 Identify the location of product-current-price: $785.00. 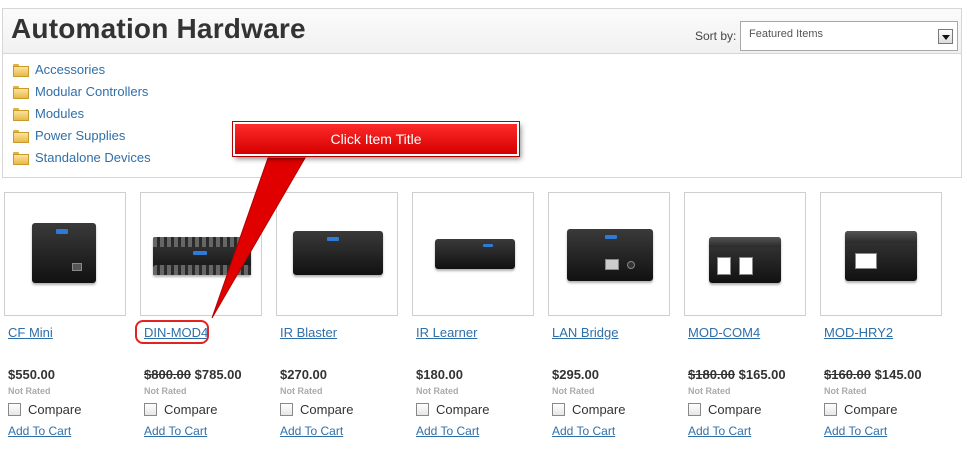
(218, 374).